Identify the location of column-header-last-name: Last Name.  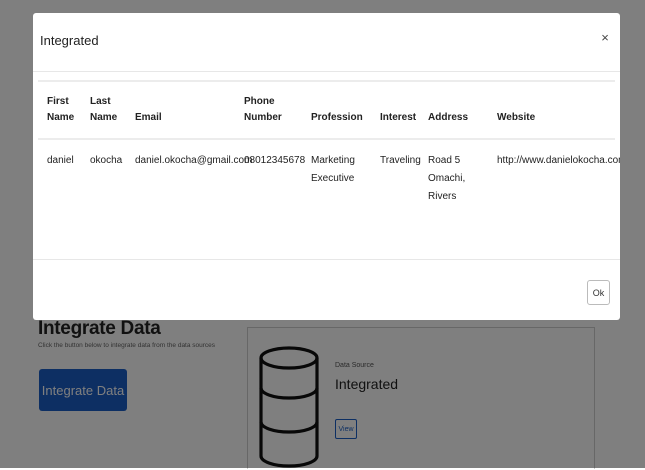
(104, 109).